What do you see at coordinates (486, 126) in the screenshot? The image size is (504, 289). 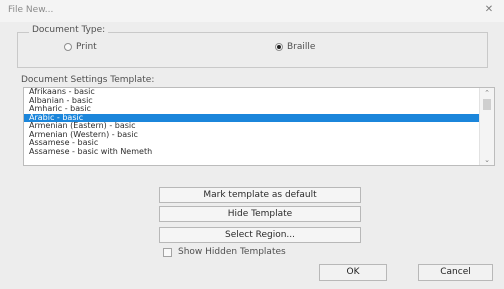 I see `template-scrollbar: ⌃ ⌄` at bounding box center [486, 126].